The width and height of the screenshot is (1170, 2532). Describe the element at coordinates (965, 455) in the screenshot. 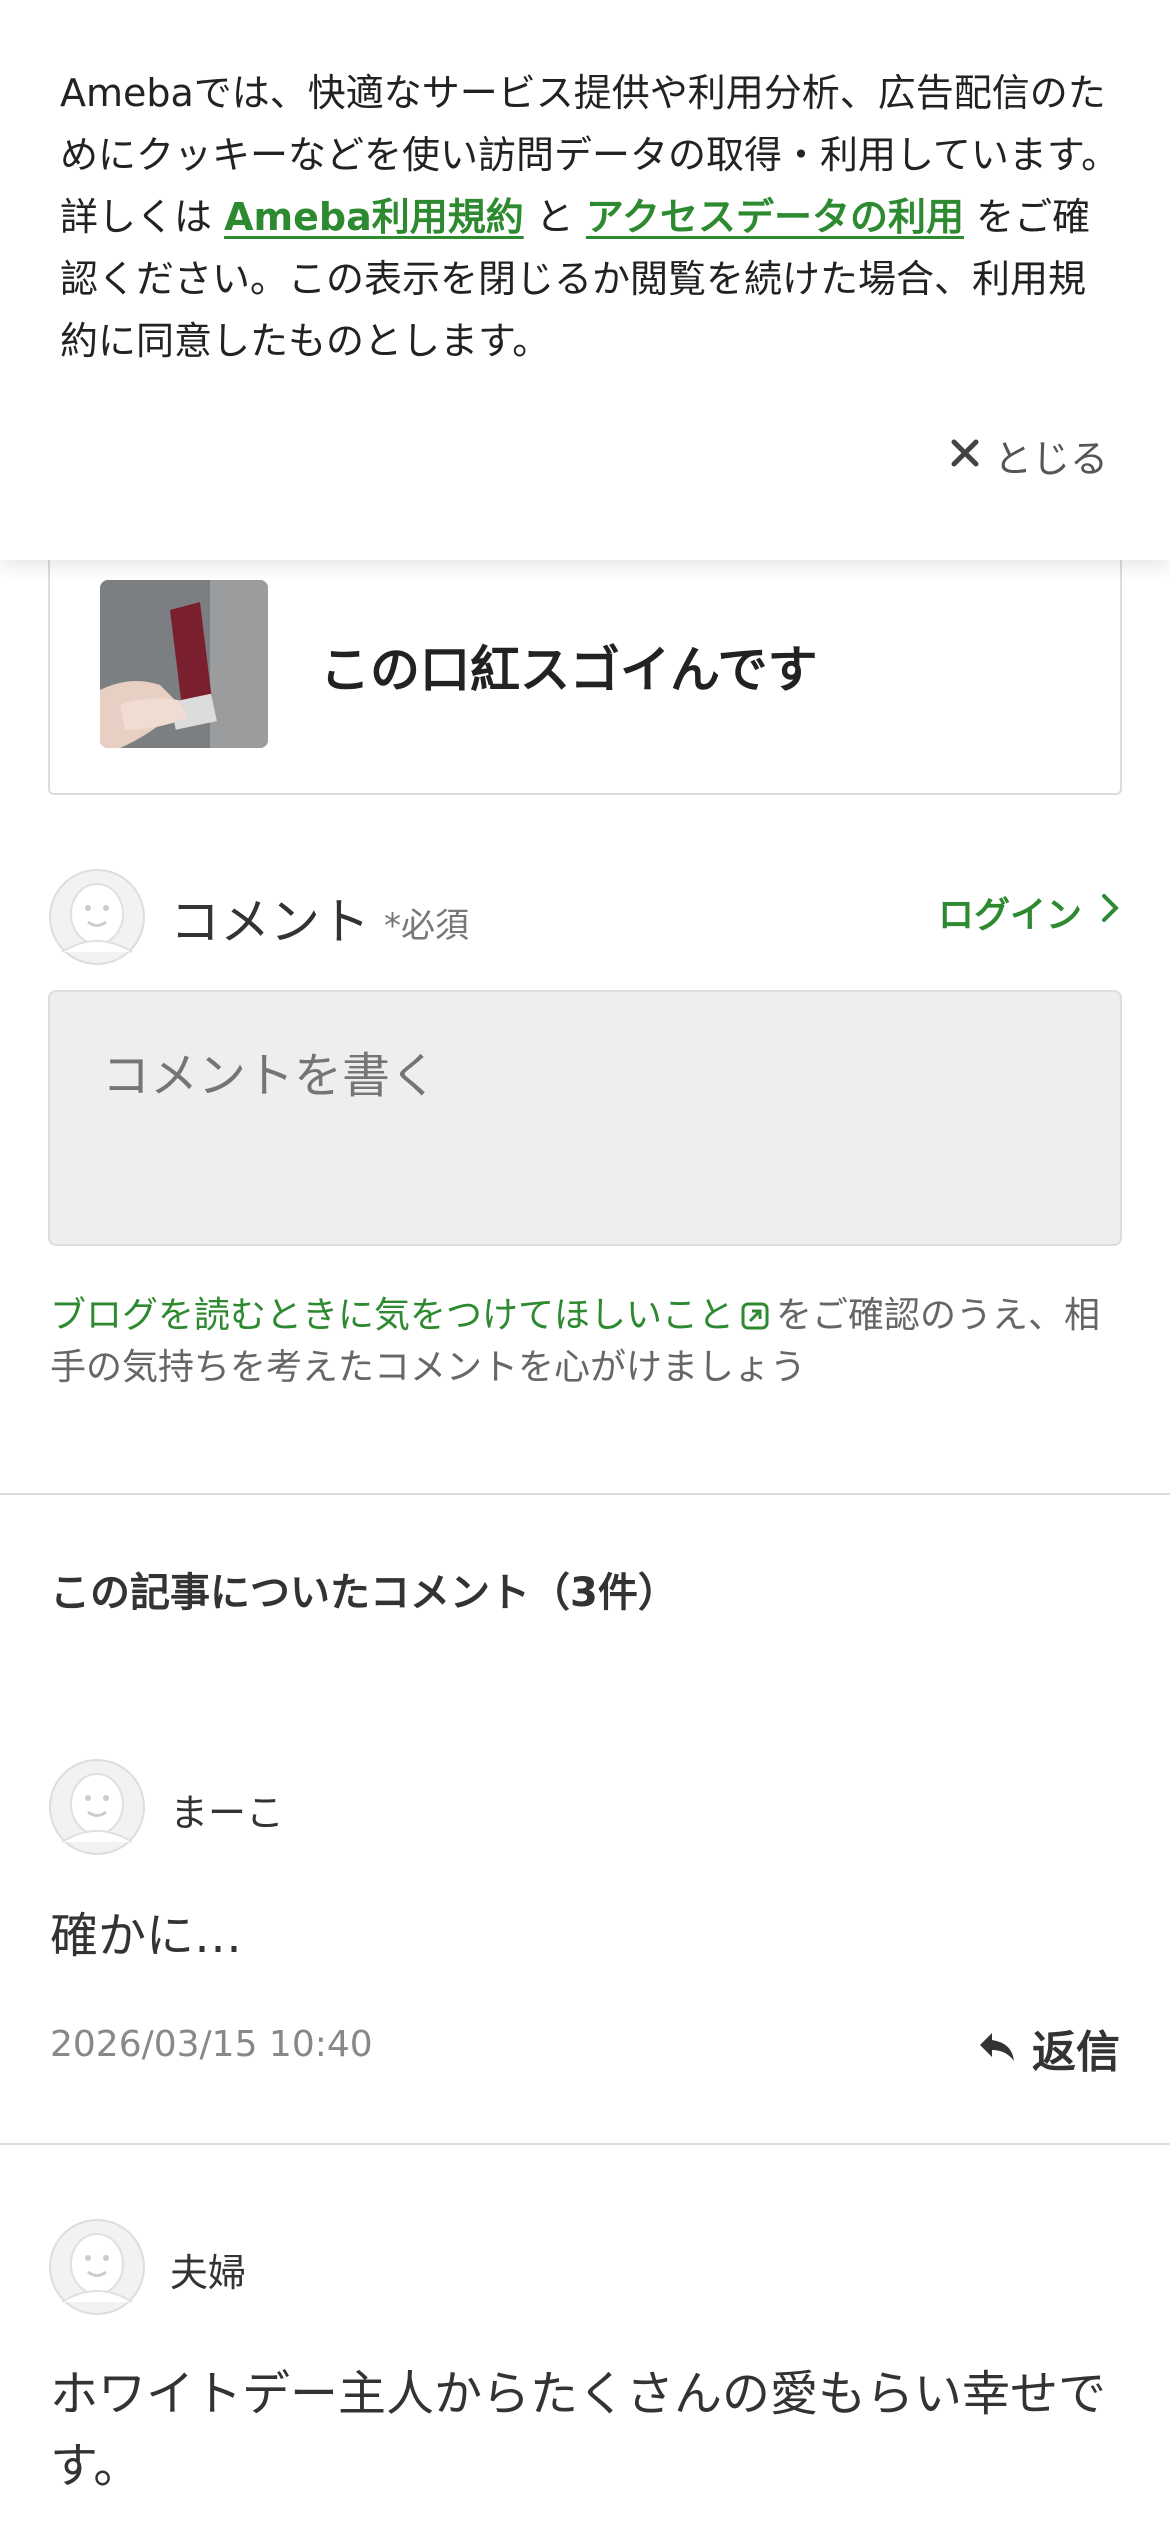

I see `close-icon` at that location.